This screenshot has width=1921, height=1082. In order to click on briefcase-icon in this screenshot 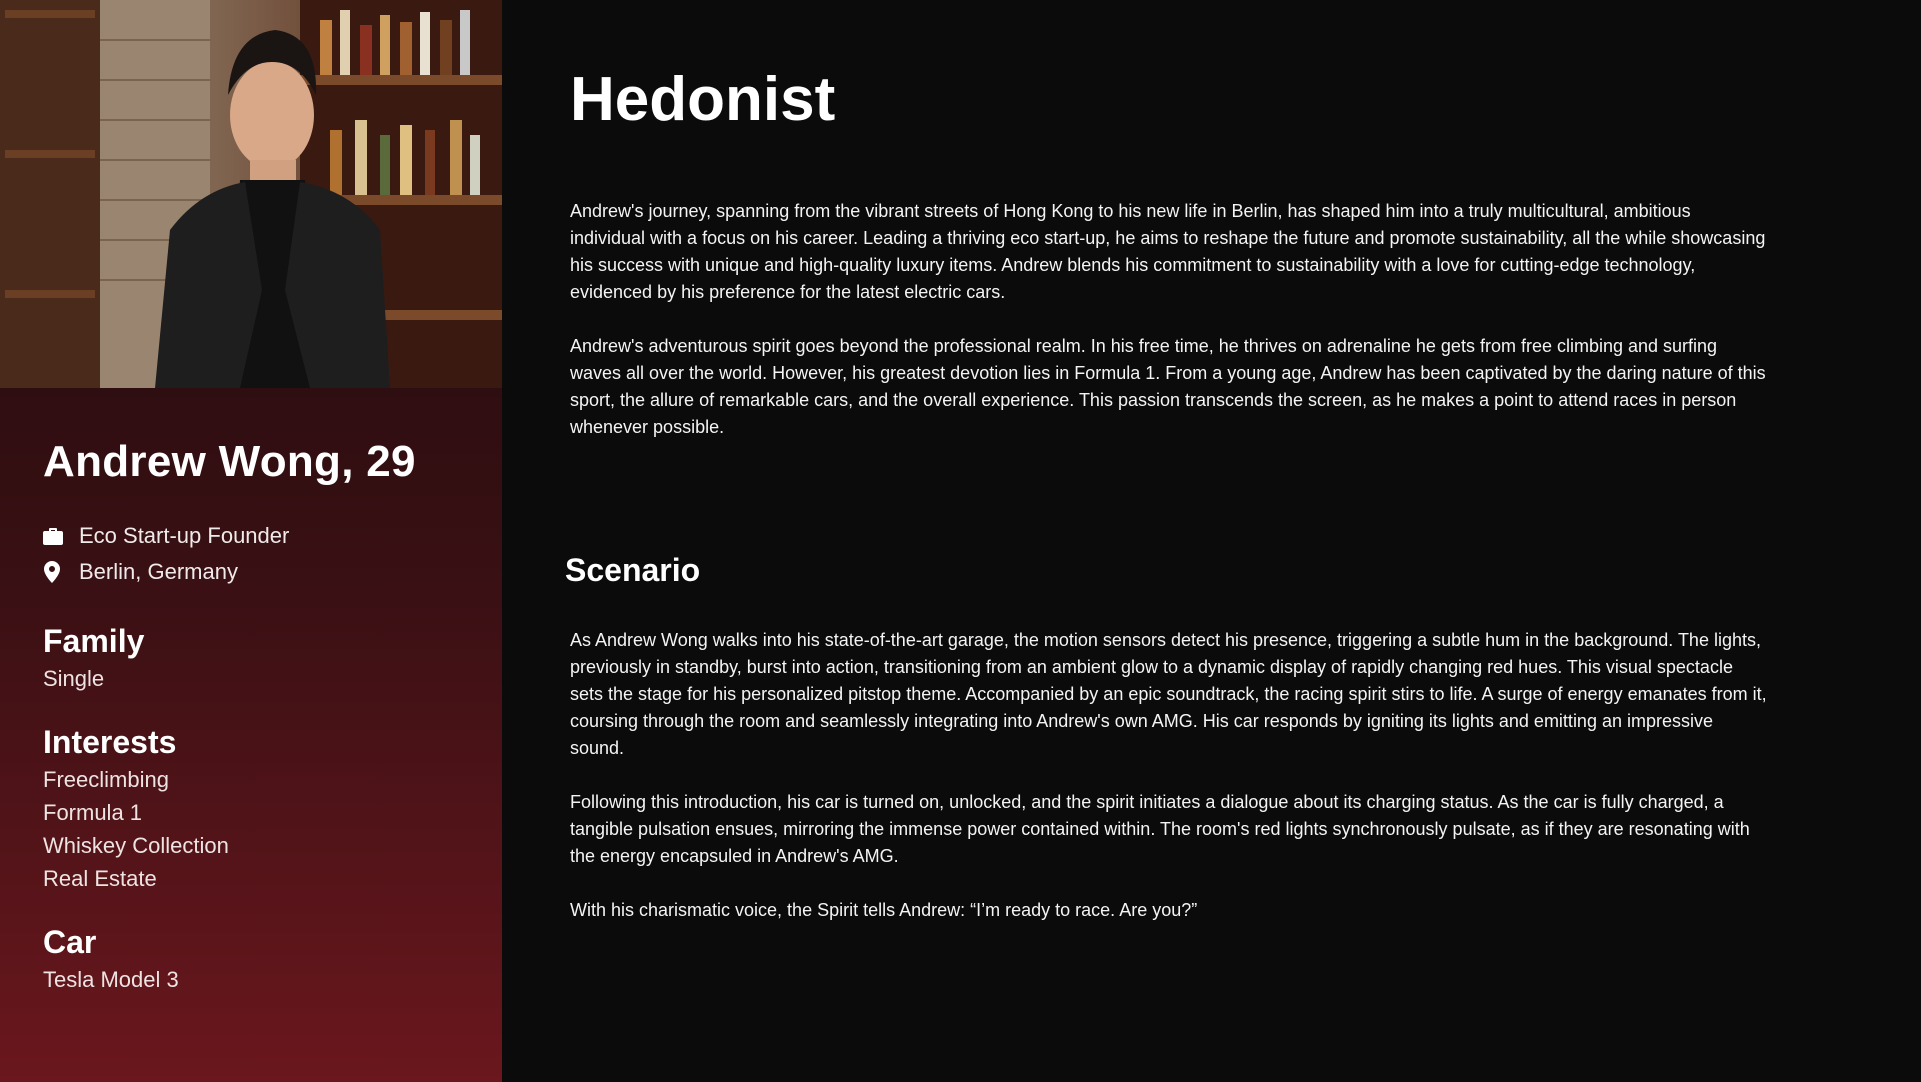, I will do `click(61, 536)`.